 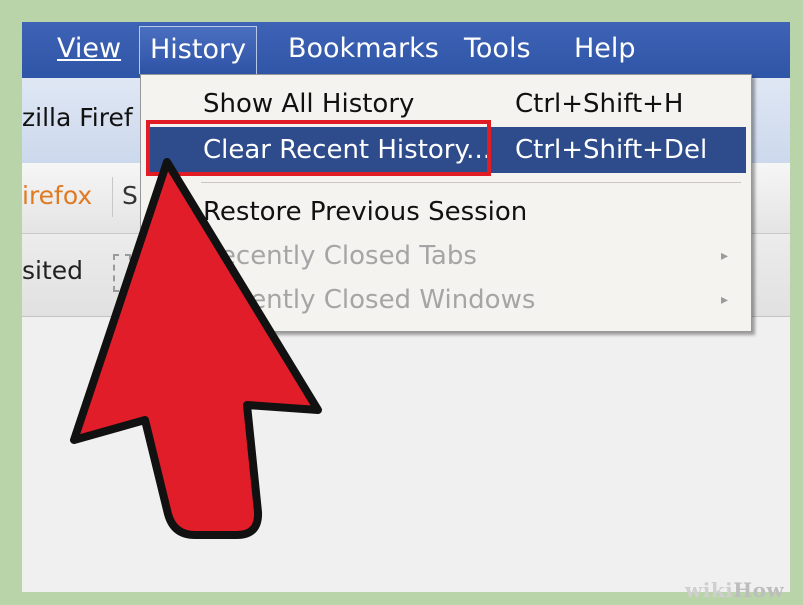 I want to click on watermark-wiki: wiki, so click(x=709, y=590).